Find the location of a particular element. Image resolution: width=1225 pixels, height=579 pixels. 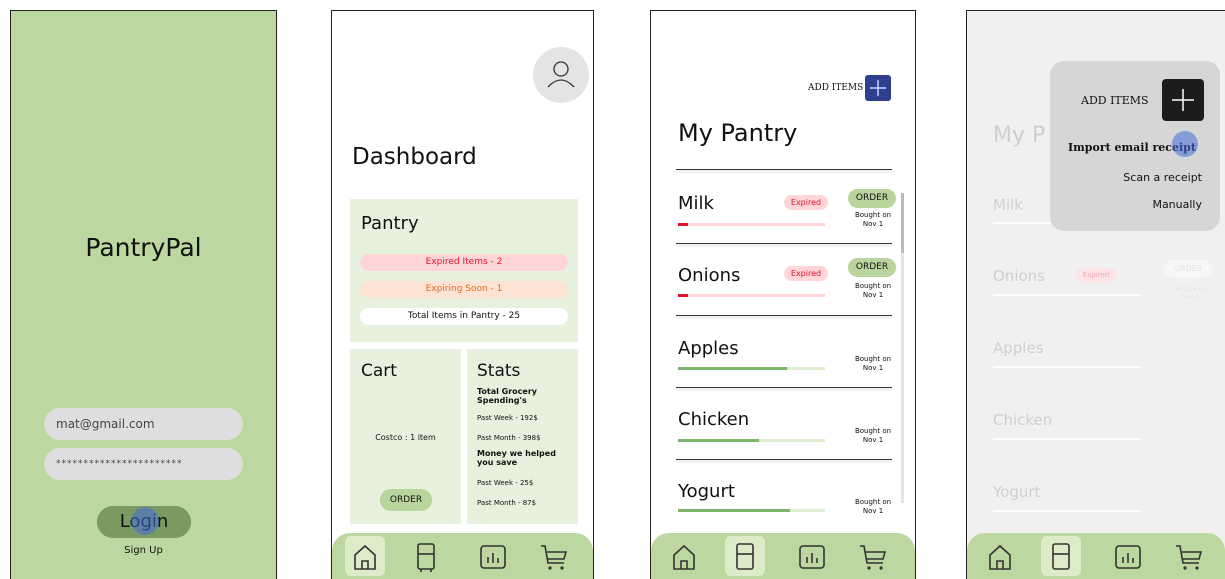

background-title: My P is located at coordinates (1019, 135).